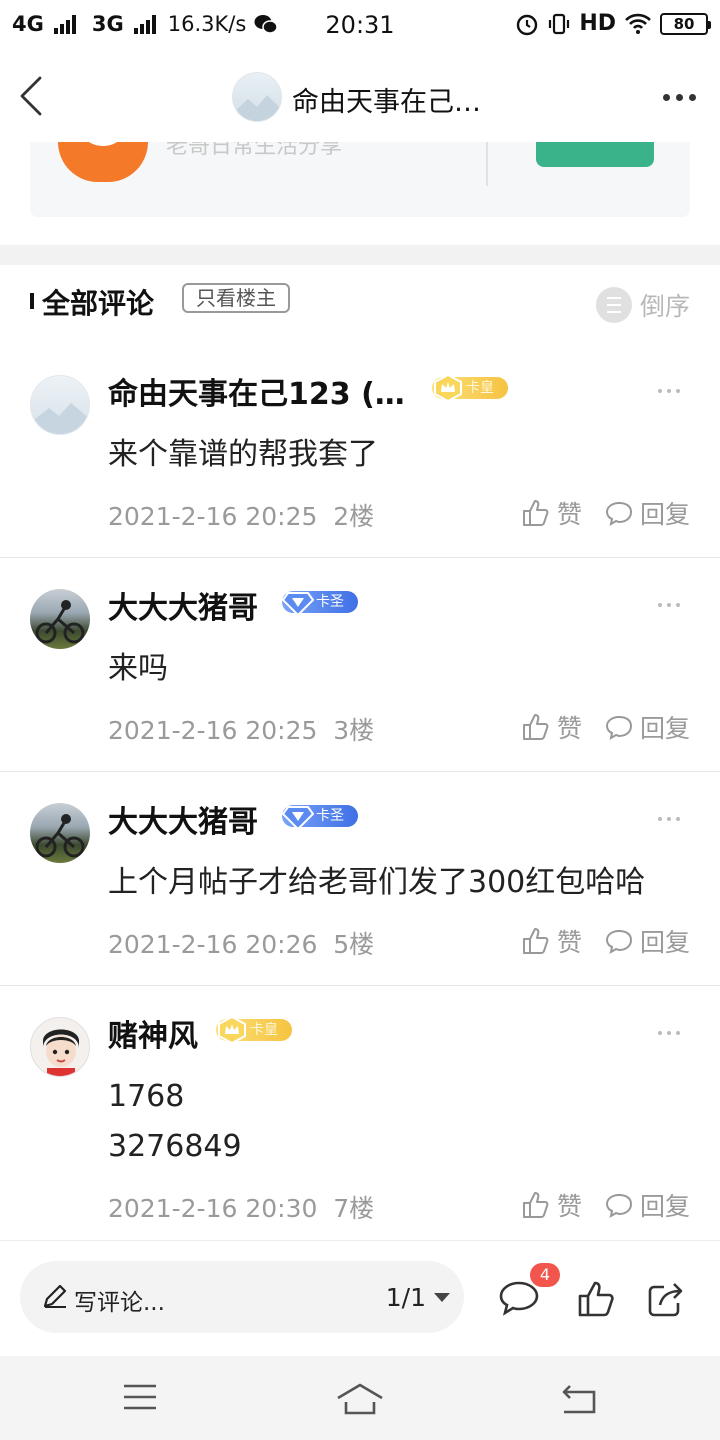 The height and width of the screenshot is (1440, 720). What do you see at coordinates (618, 514) in the screenshot?
I see `reply-icon` at bounding box center [618, 514].